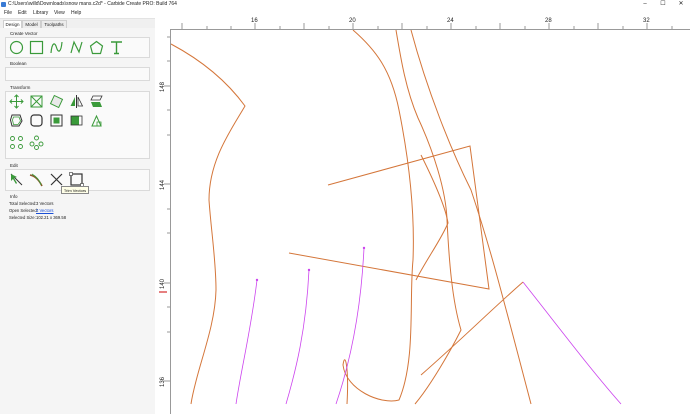 This screenshot has width=690, height=414. What do you see at coordinates (96, 120) in the screenshot?
I see `linear-array-icon` at bounding box center [96, 120].